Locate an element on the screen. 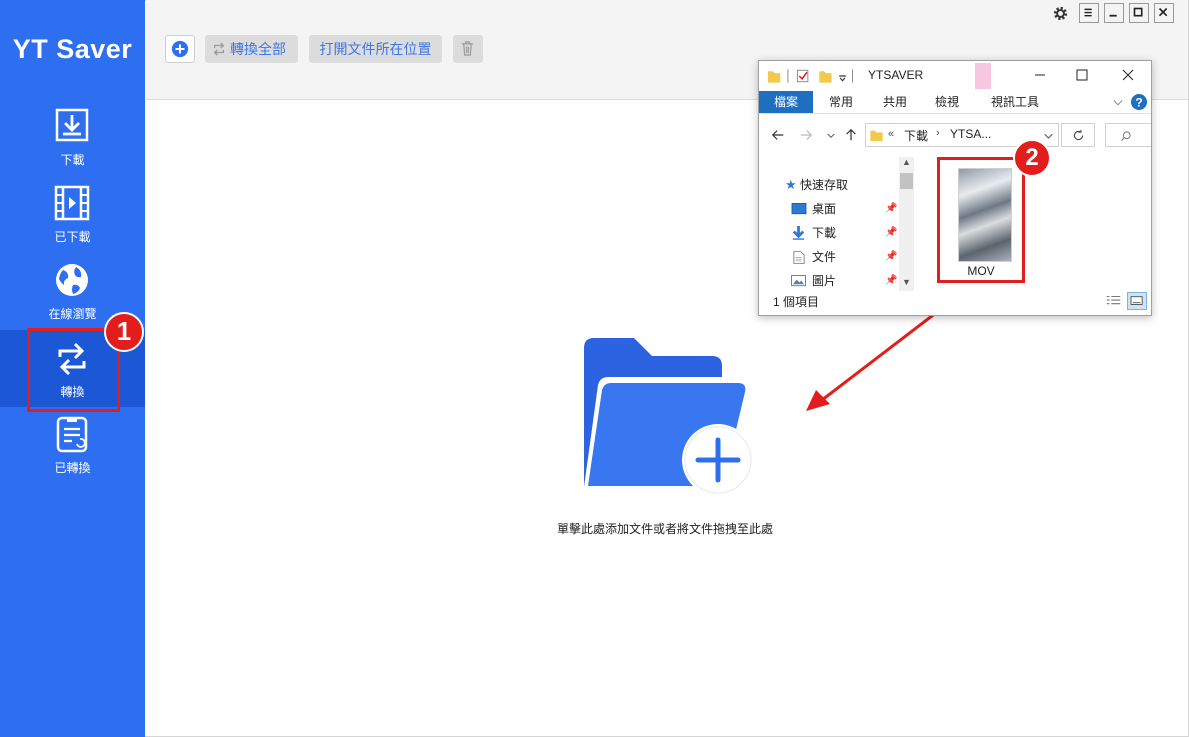  large-icons-view-icon is located at coordinates (1136, 300).